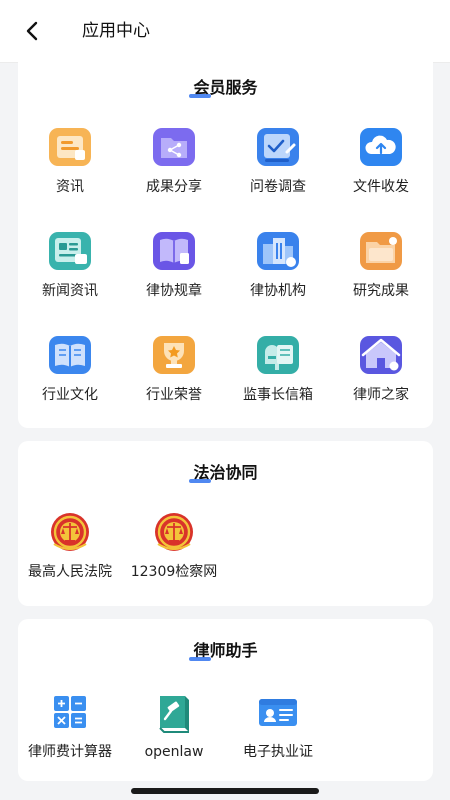 The height and width of the screenshot is (800, 450). What do you see at coordinates (70, 251) in the screenshot?
I see `news-icon` at bounding box center [70, 251].